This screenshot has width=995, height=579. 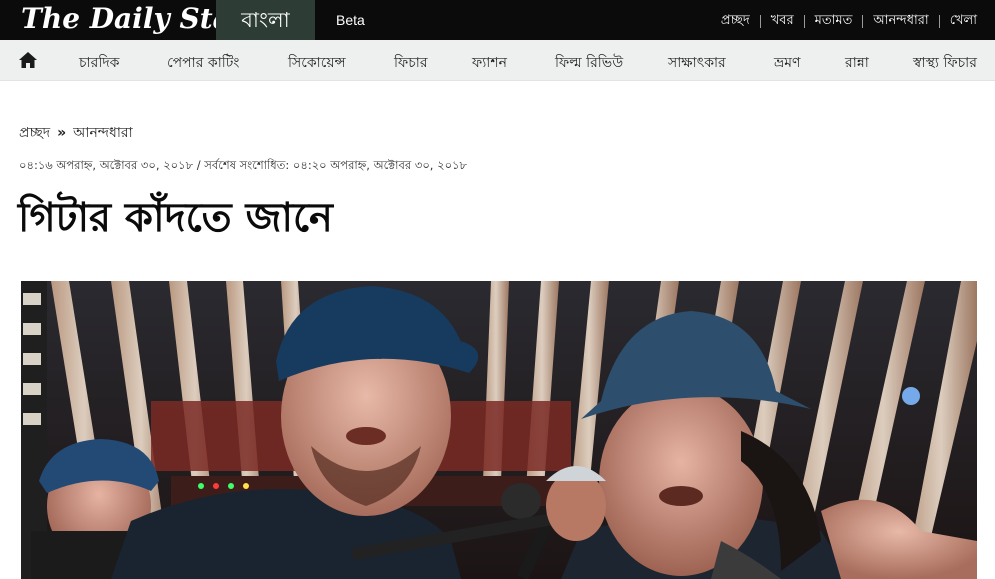 I want to click on cat-item-sequence: সিকোয়েন্স, so click(x=317, y=63).